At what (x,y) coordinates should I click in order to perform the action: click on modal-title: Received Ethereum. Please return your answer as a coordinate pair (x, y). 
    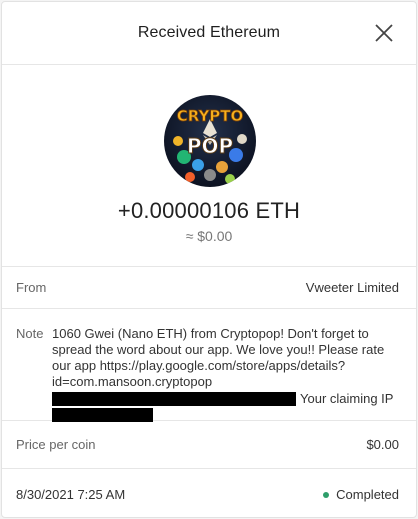
    Looking at the image, I should click on (209, 32).